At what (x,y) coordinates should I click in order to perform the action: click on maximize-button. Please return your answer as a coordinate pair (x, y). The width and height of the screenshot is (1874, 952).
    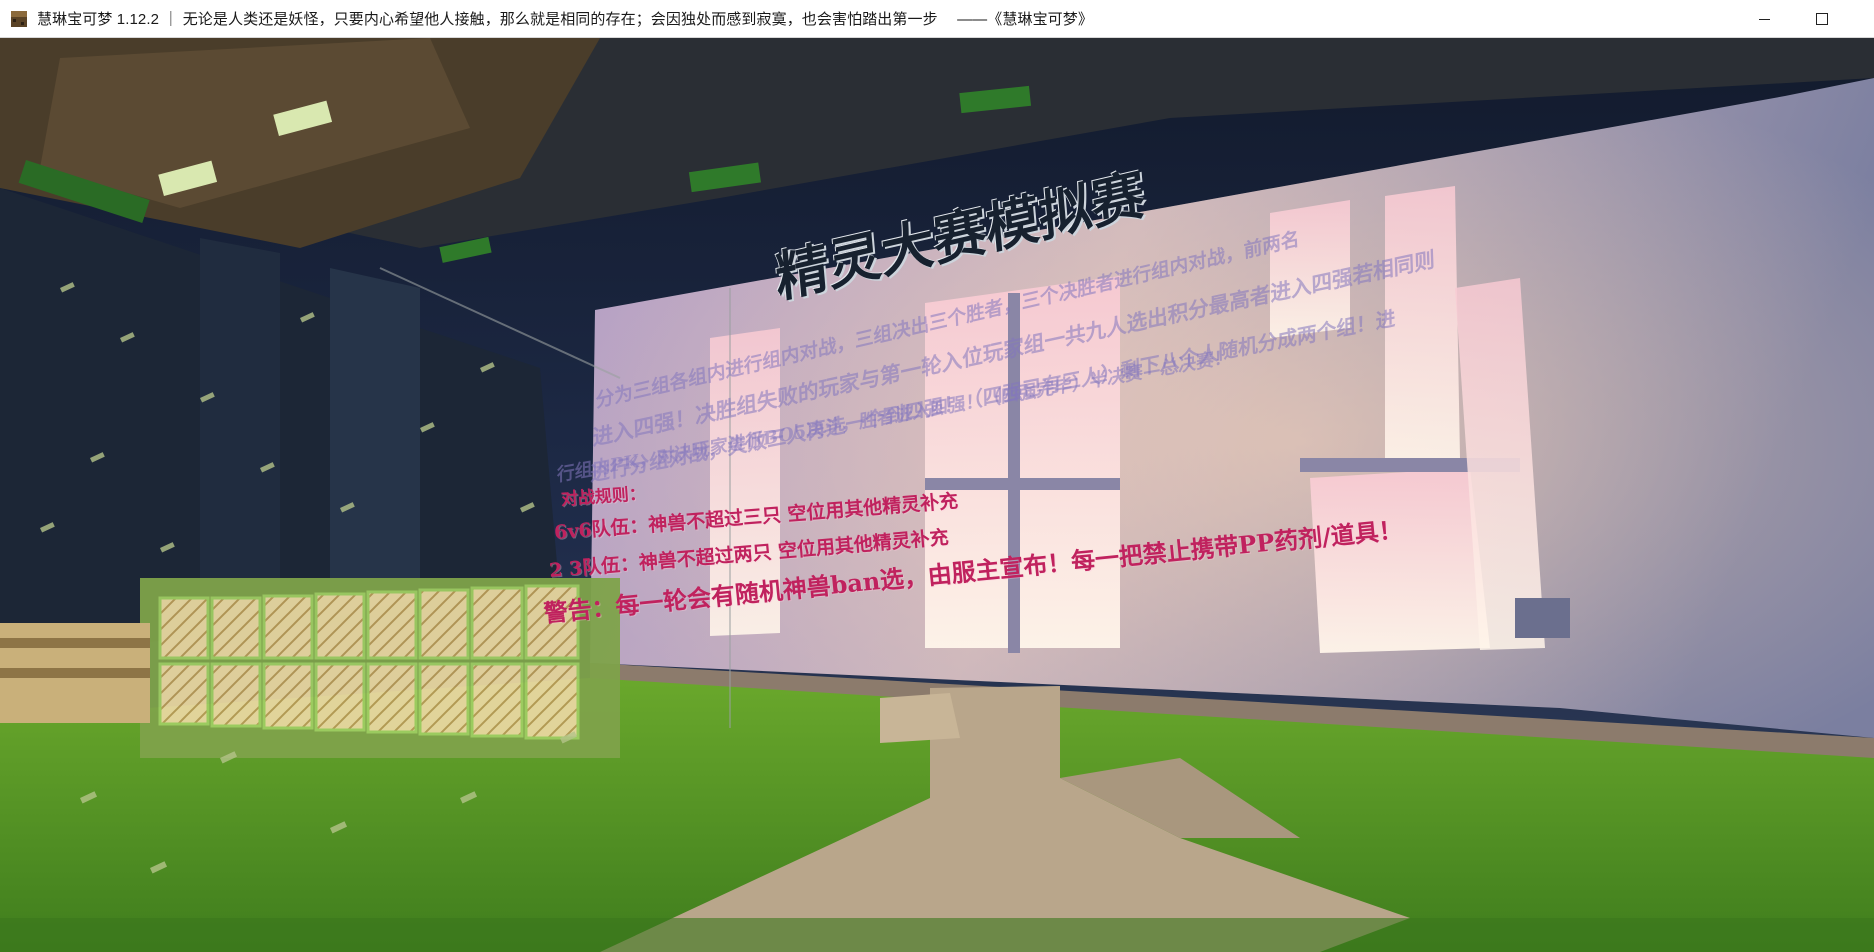
    Looking at the image, I should click on (1822, 19).